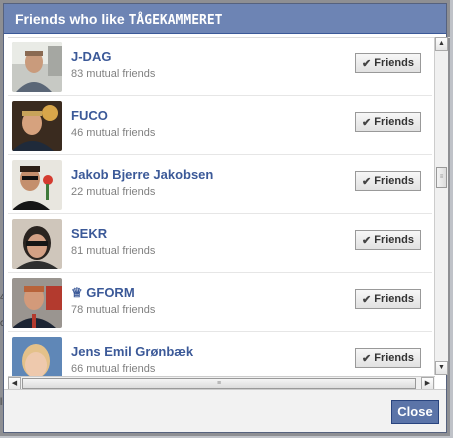 This screenshot has width=453, height=438. Describe the element at coordinates (220, 244) in the screenshot. I see `friend-row: SEKR 81 mutual friends ✔ Friends` at that location.